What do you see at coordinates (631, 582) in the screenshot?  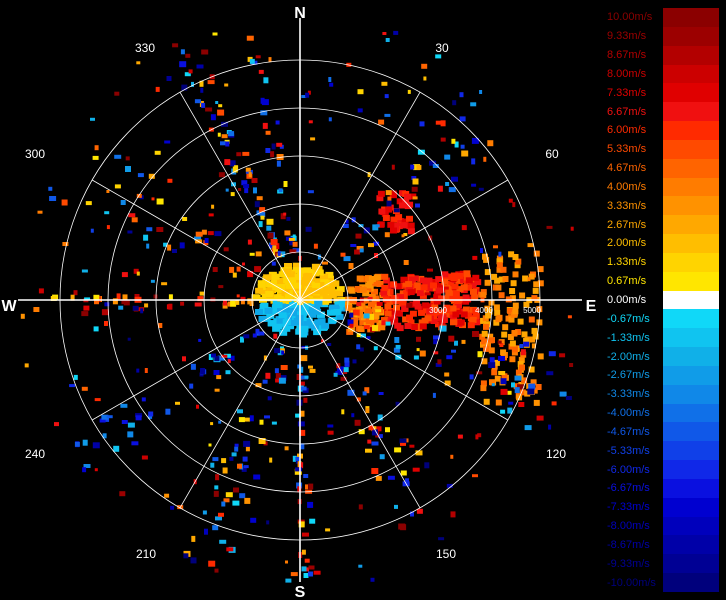 I see `legend-label: -10.00m/s` at bounding box center [631, 582].